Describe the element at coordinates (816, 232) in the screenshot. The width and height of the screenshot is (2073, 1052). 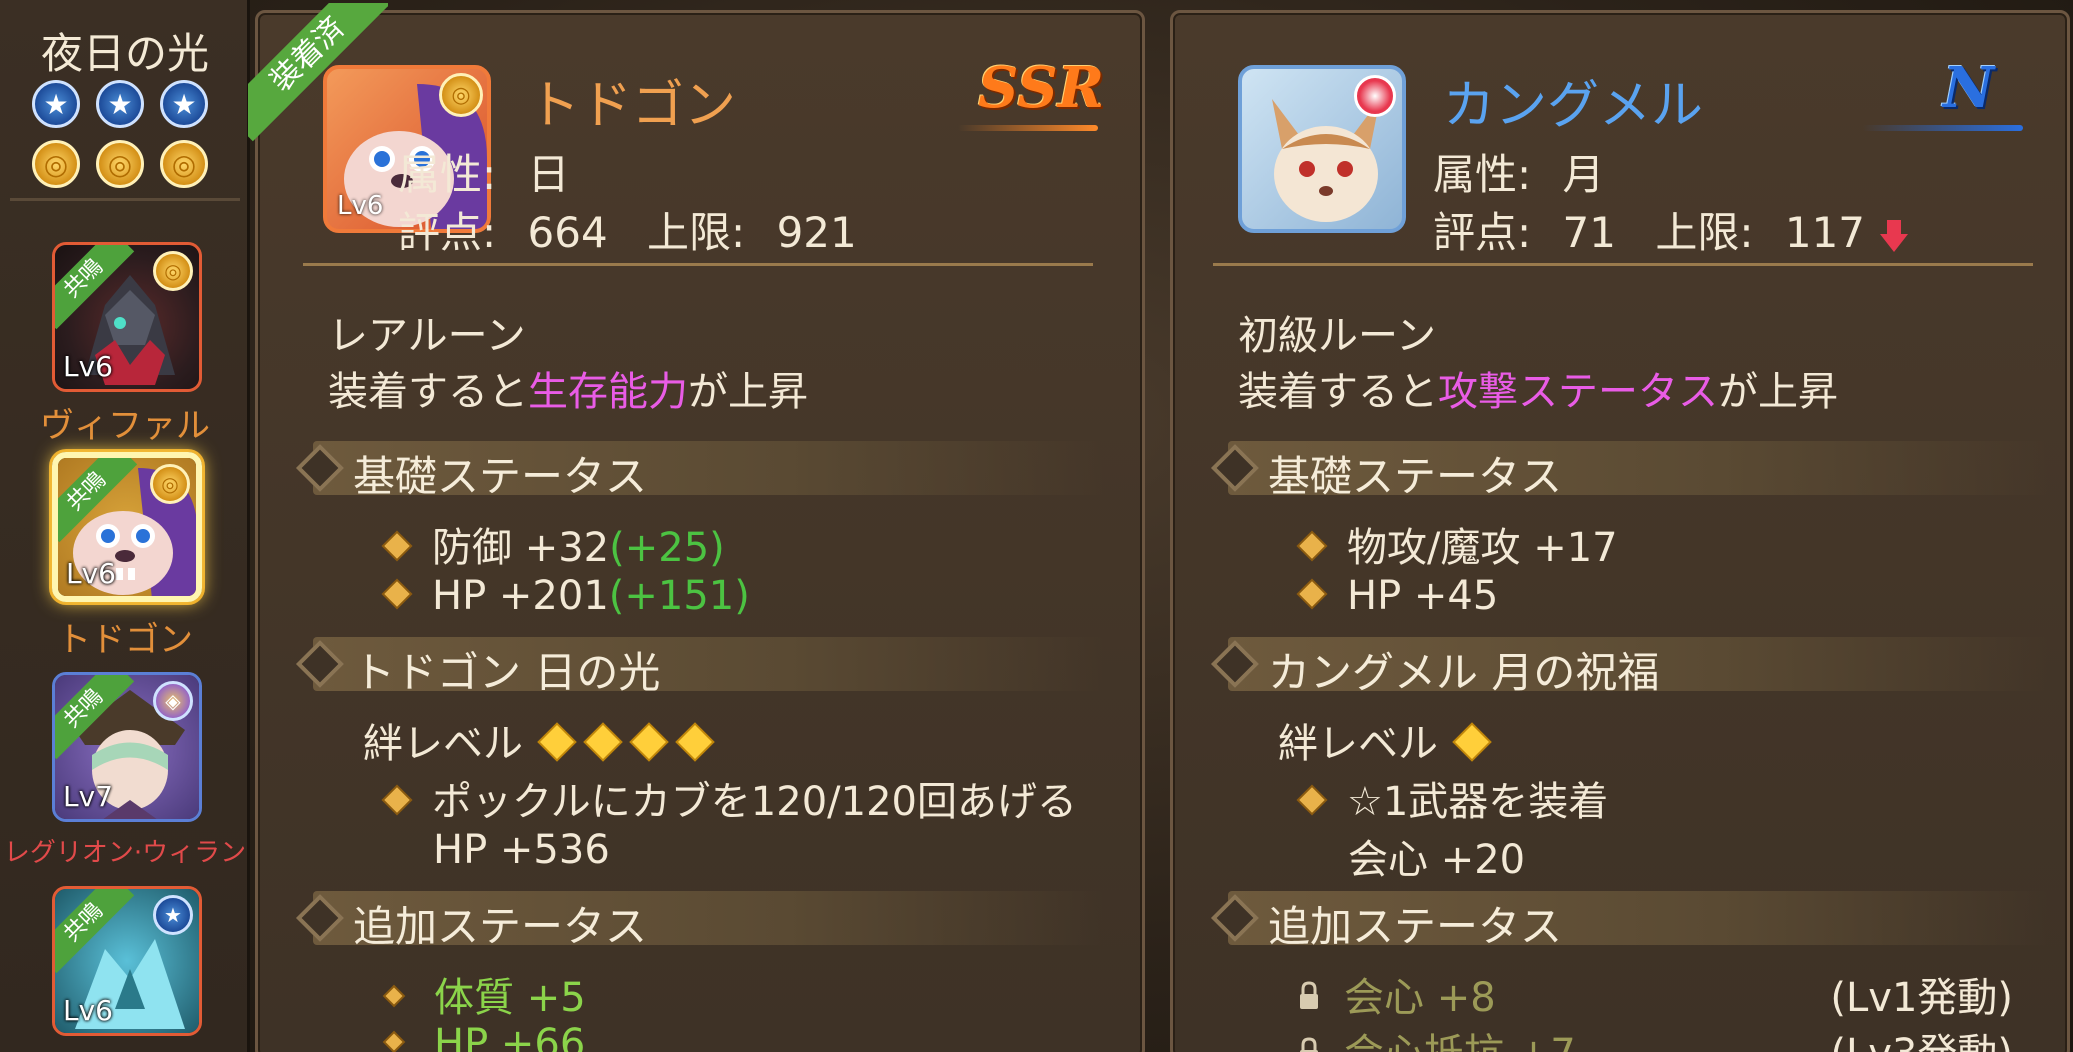
I see `max-value: 921` at that location.